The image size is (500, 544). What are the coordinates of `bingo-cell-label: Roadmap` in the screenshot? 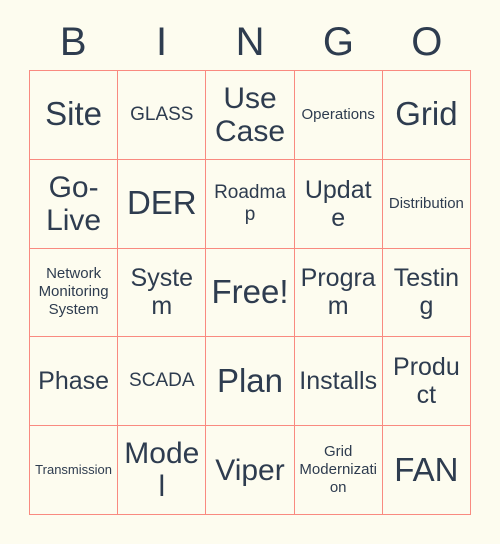 It's located at (250, 203).